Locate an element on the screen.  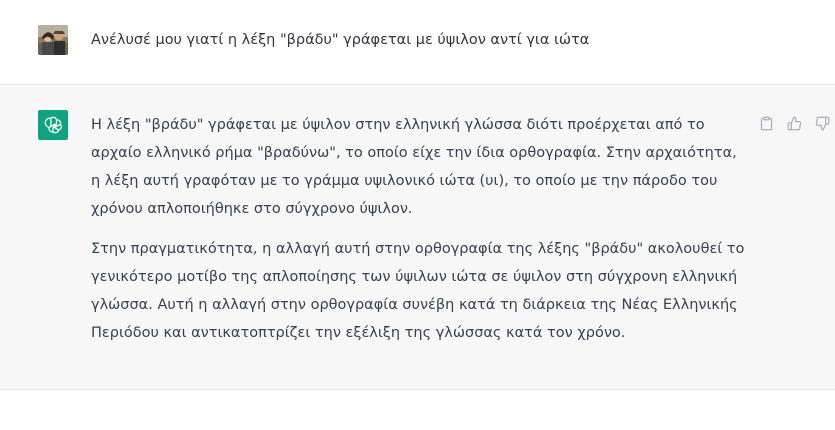
thumbs-up-icon is located at coordinates (794, 123).